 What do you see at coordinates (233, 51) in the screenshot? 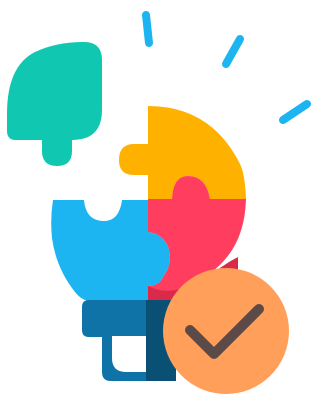
I see `ray-upper-right` at bounding box center [233, 51].